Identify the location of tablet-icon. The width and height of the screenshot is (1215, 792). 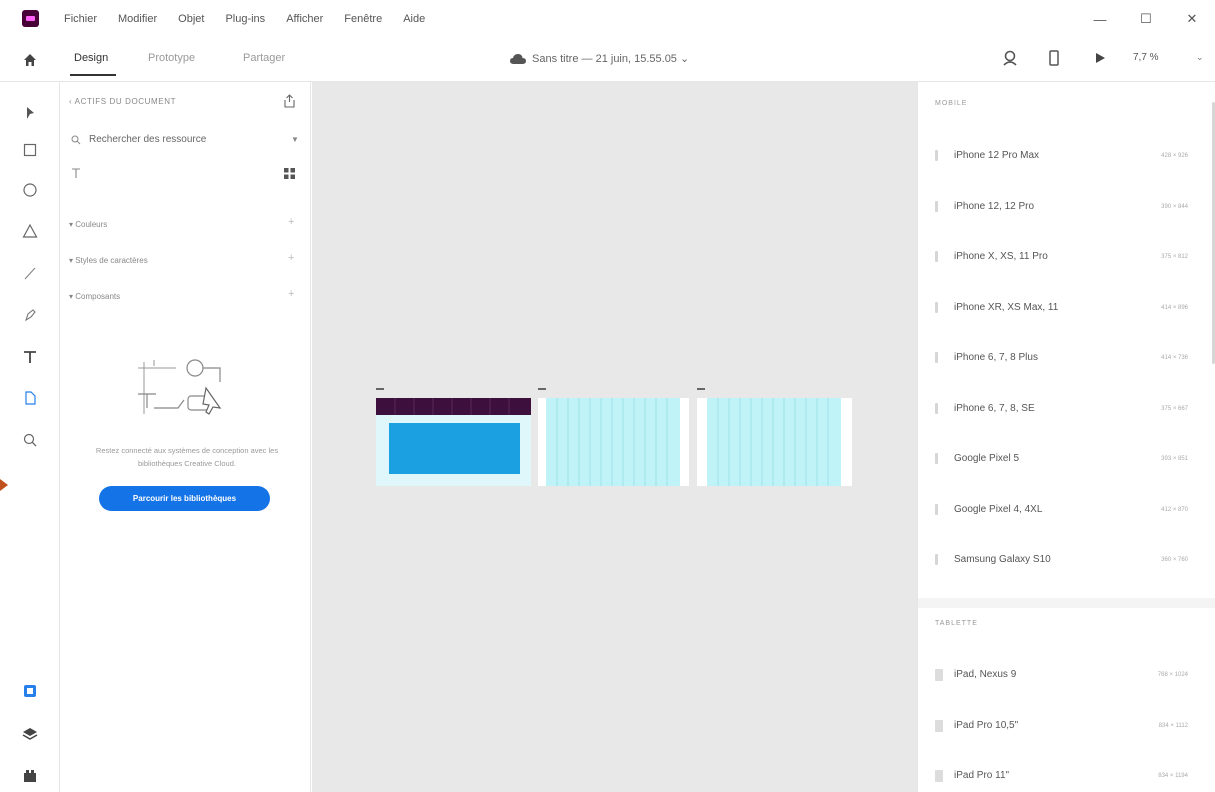
(939, 725).